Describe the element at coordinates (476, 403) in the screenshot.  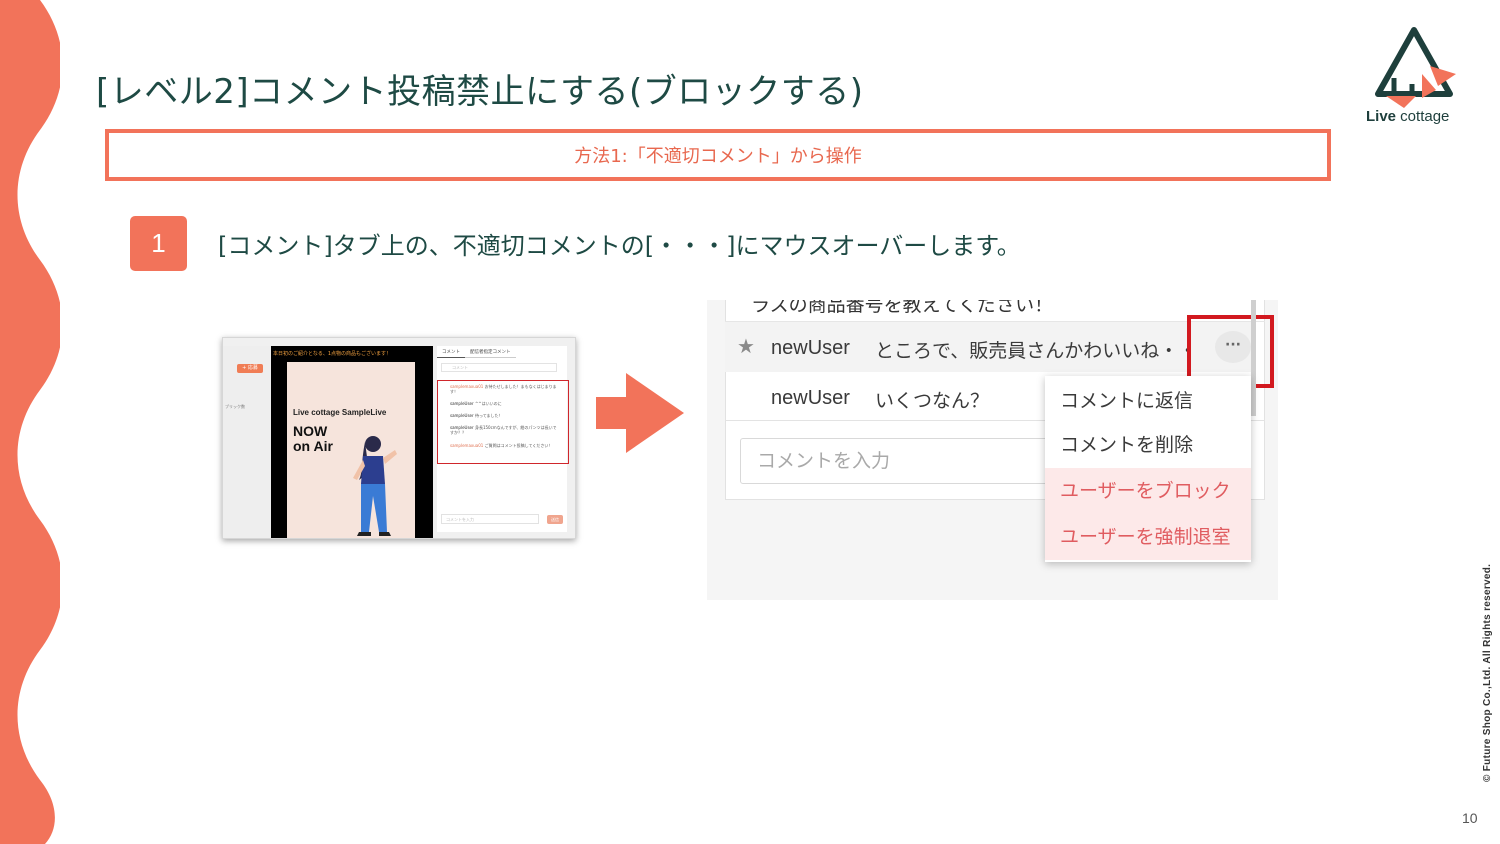
I see `screenshot-comment: sampleUser ^^はいいのに` at that location.